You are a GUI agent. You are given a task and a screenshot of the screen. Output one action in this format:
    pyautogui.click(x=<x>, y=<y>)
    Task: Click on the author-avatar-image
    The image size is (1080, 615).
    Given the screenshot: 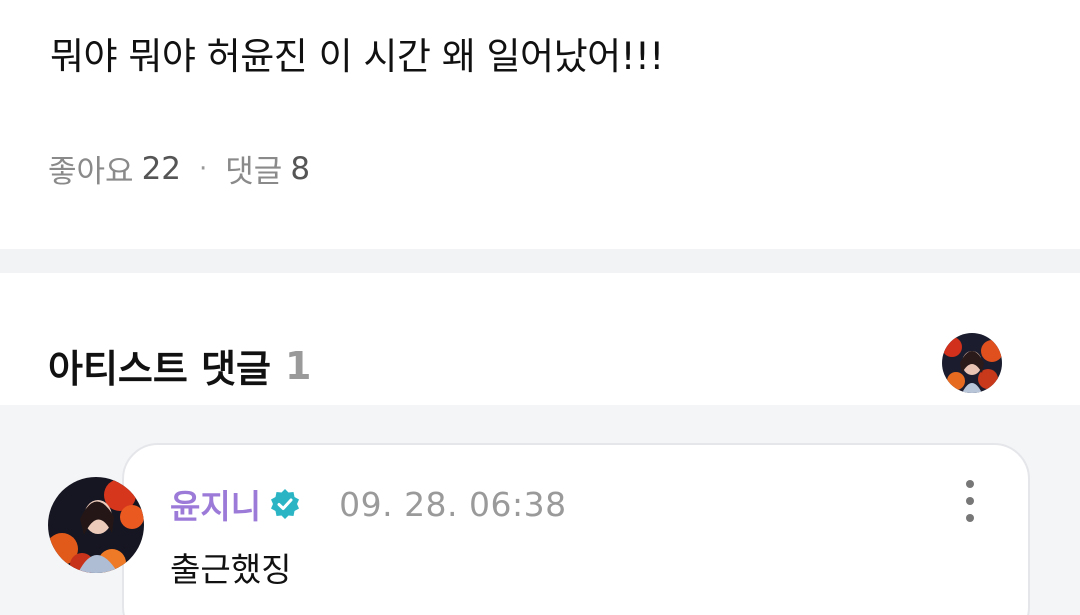 What is the action you would take?
    pyautogui.click(x=96, y=525)
    